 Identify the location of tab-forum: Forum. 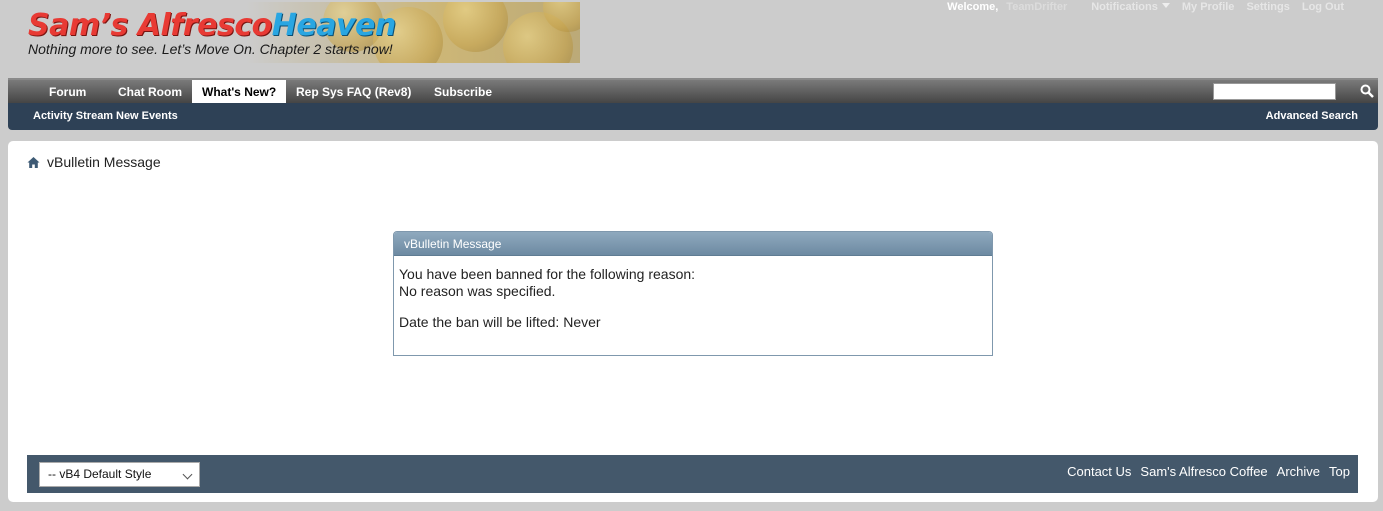
(67, 93).